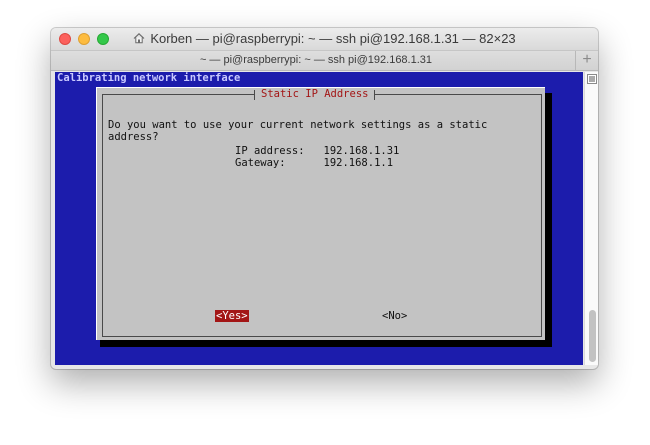 The height and width of the screenshot is (445, 650). What do you see at coordinates (586, 60) in the screenshot?
I see `new-tab-button: +` at bounding box center [586, 60].